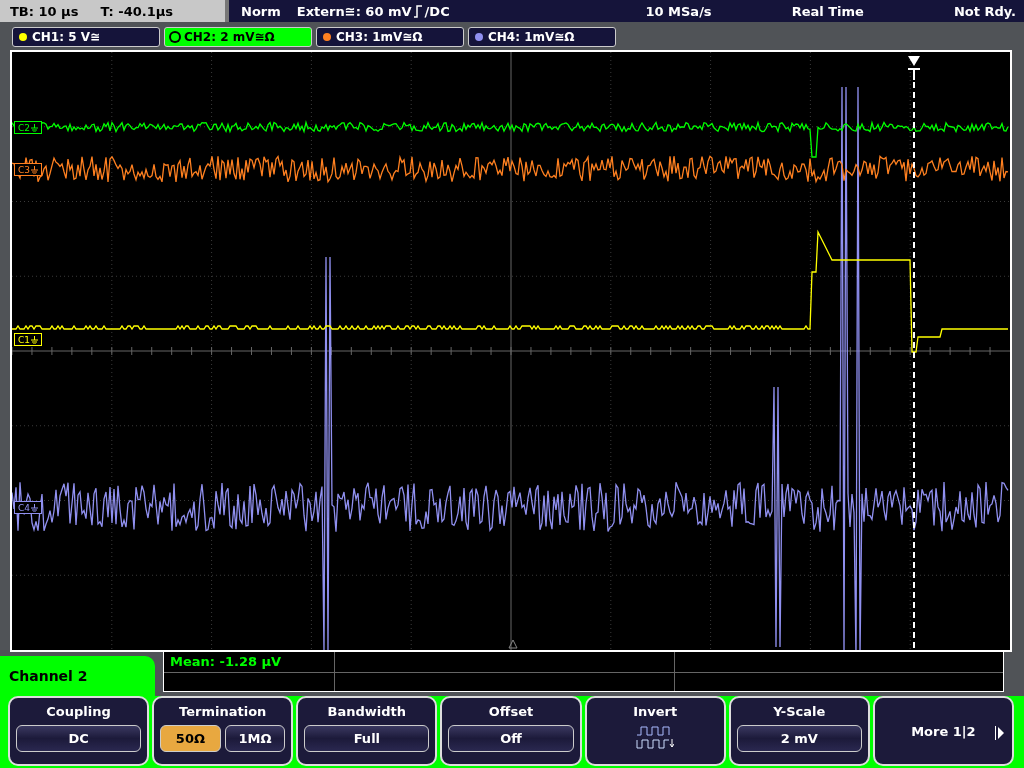 Image resolution: width=1024 pixels, height=768 pixels. Describe the element at coordinates (78, 711) in the screenshot. I see `softkey-label: Coupling` at that location.